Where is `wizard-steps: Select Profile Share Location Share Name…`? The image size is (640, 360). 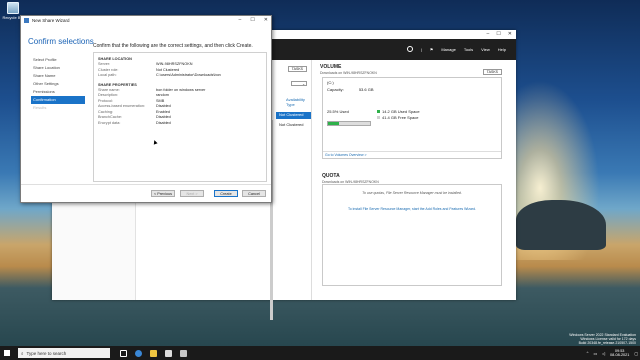 wizard-steps: Select Profile Share Location Share Name… is located at coordinates (58, 84).